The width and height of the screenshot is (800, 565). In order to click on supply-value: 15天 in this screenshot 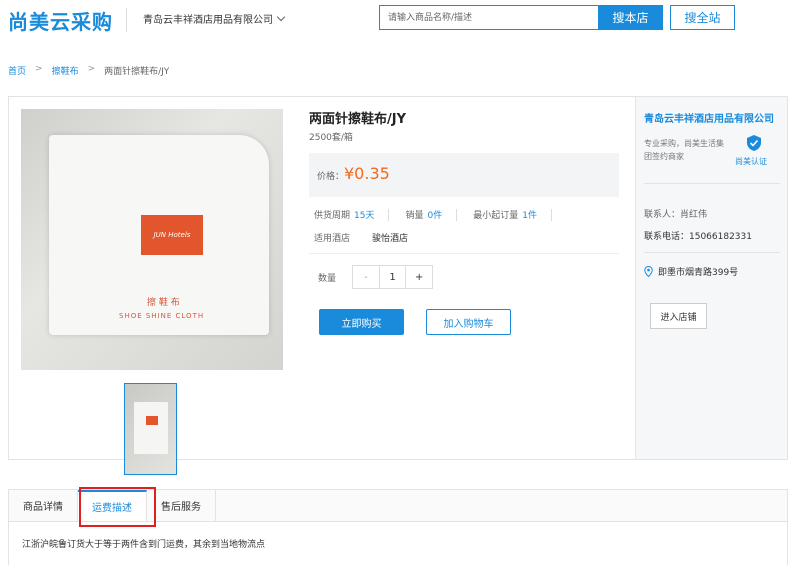, I will do `click(364, 216)`.